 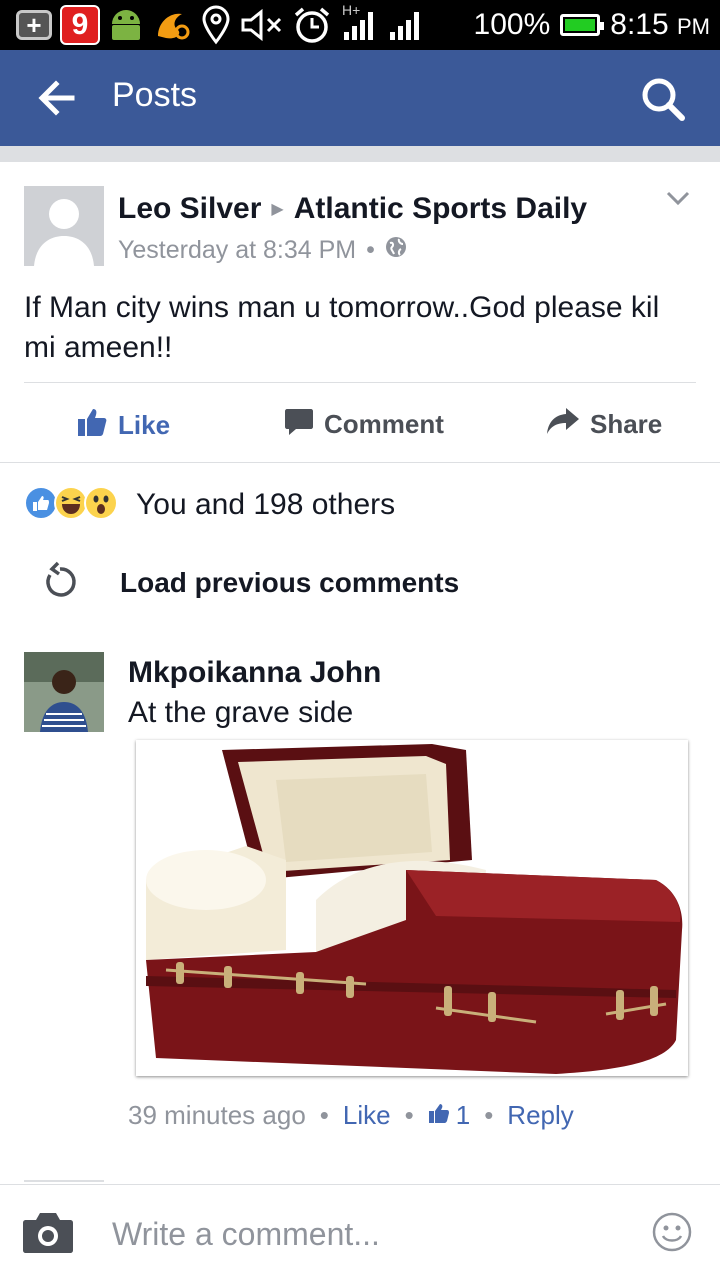 What do you see at coordinates (312, 25) in the screenshot?
I see `alarm-icon` at bounding box center [312, 25].